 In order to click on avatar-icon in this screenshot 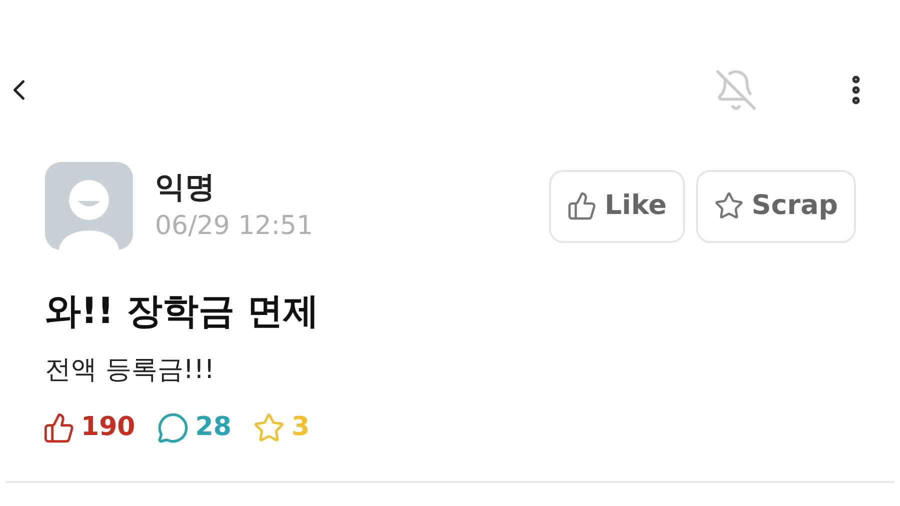, I will do `click(89, 206)`.